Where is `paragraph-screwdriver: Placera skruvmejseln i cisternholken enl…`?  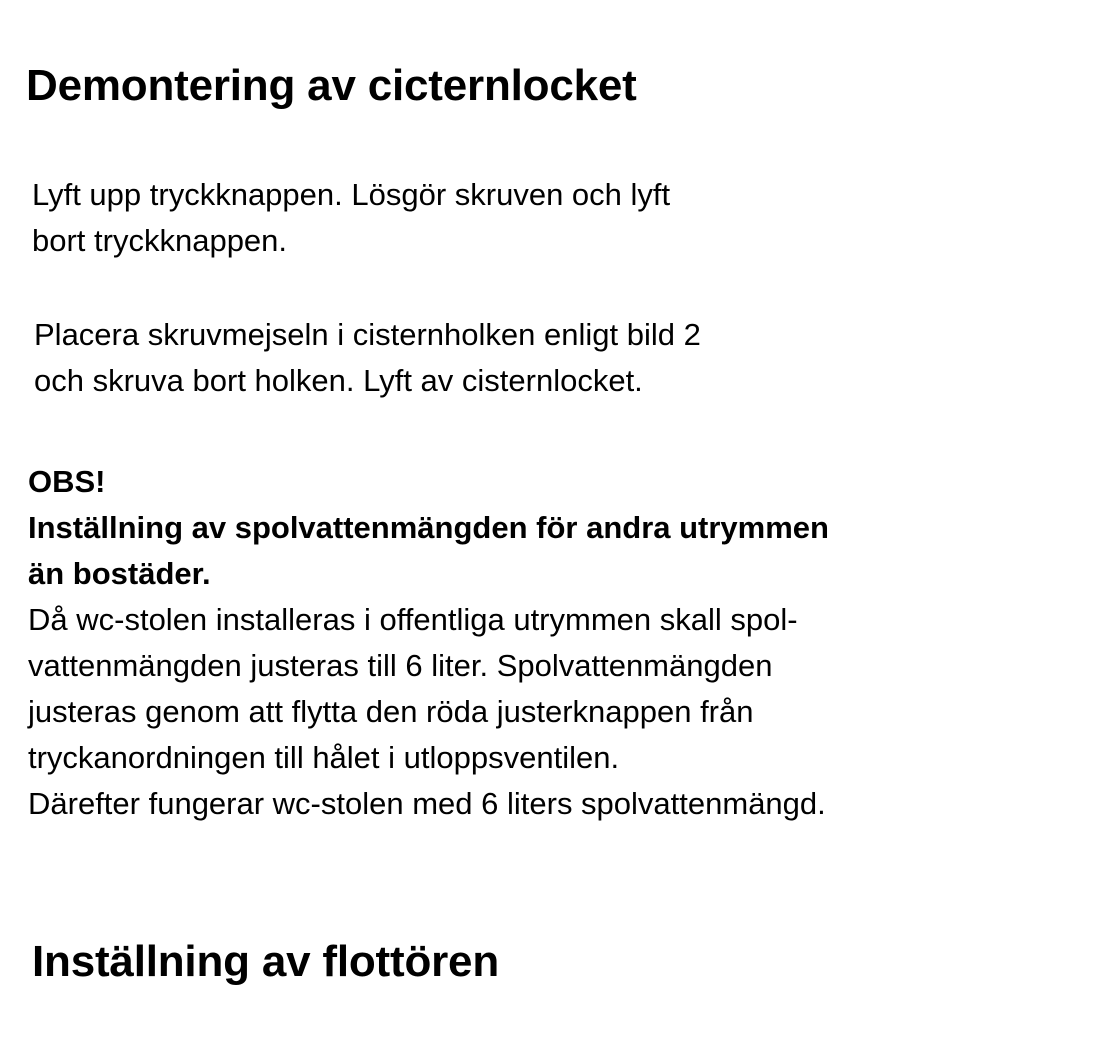 paragraph-screwdriver: Placera skruvmejseln i cisternholken enl… is located at coordinates (367, 358).